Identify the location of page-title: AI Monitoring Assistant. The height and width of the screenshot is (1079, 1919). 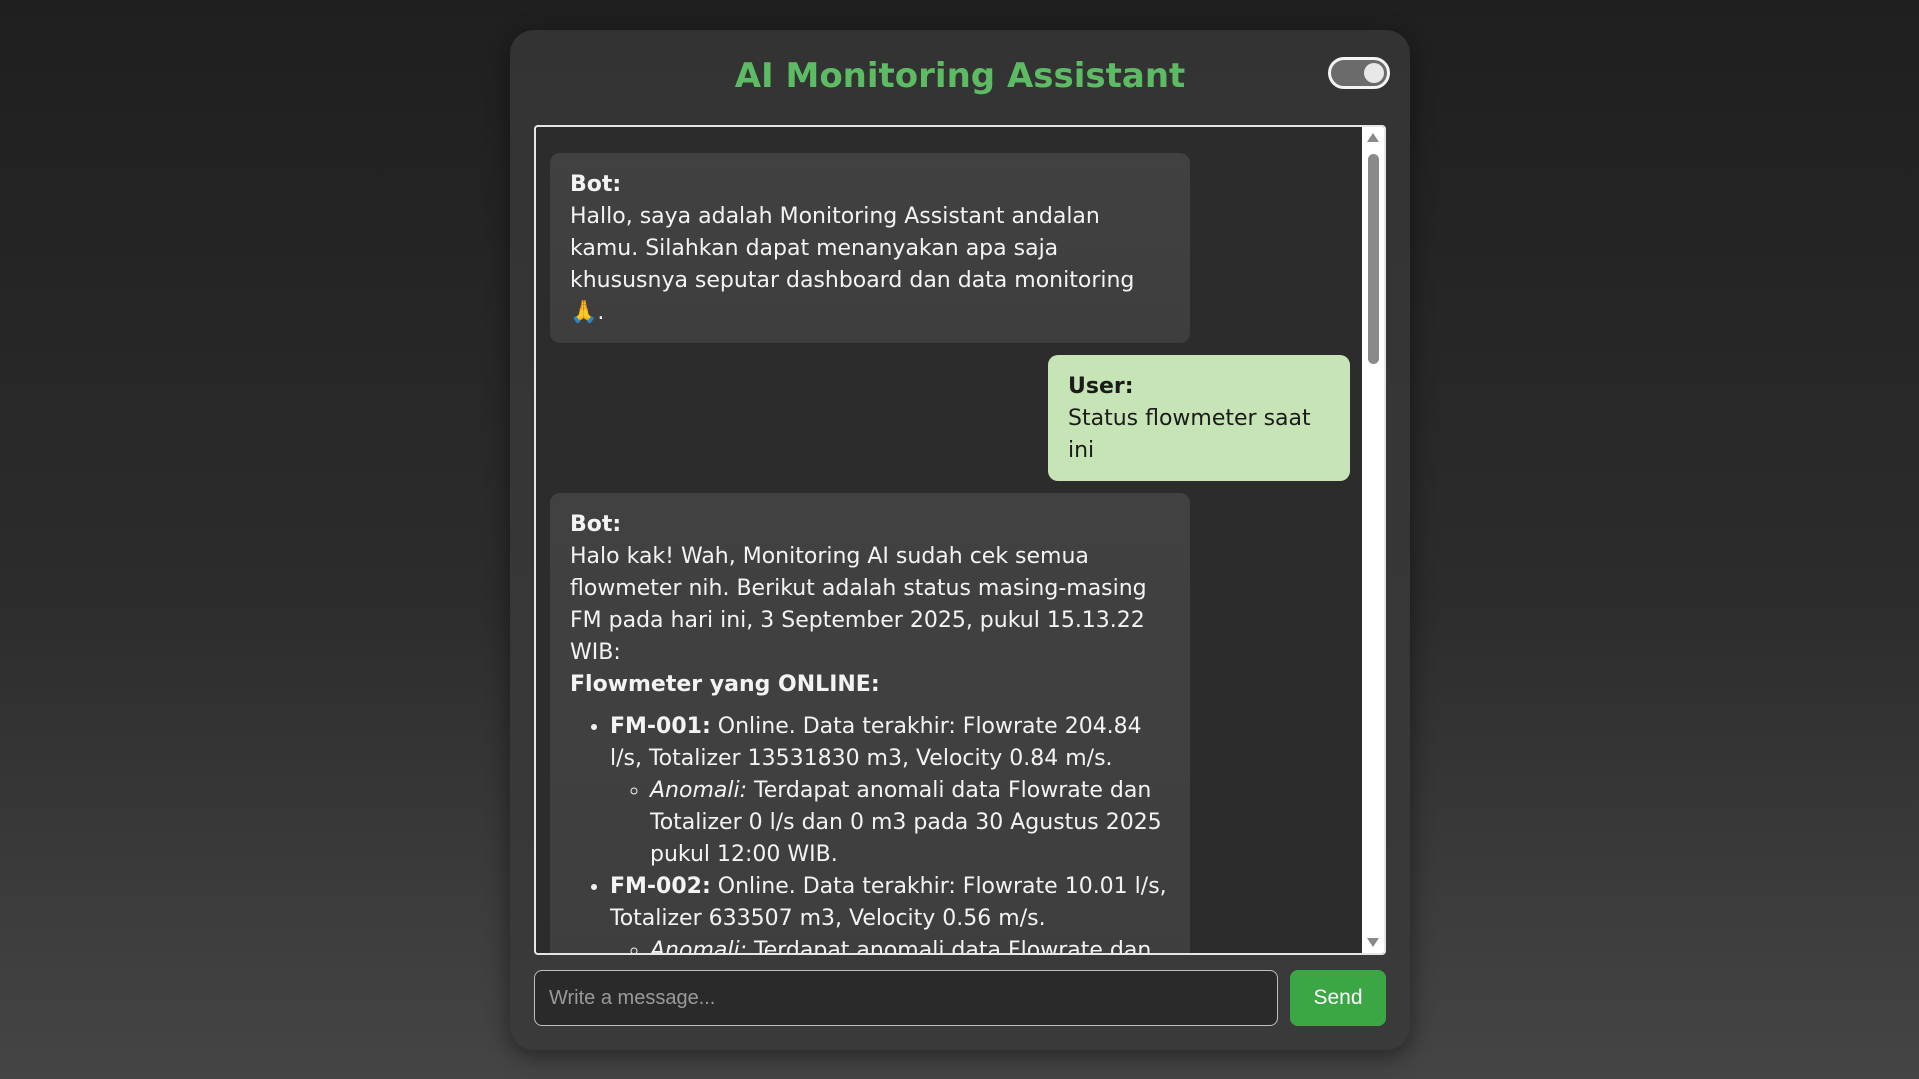
(960, 76).